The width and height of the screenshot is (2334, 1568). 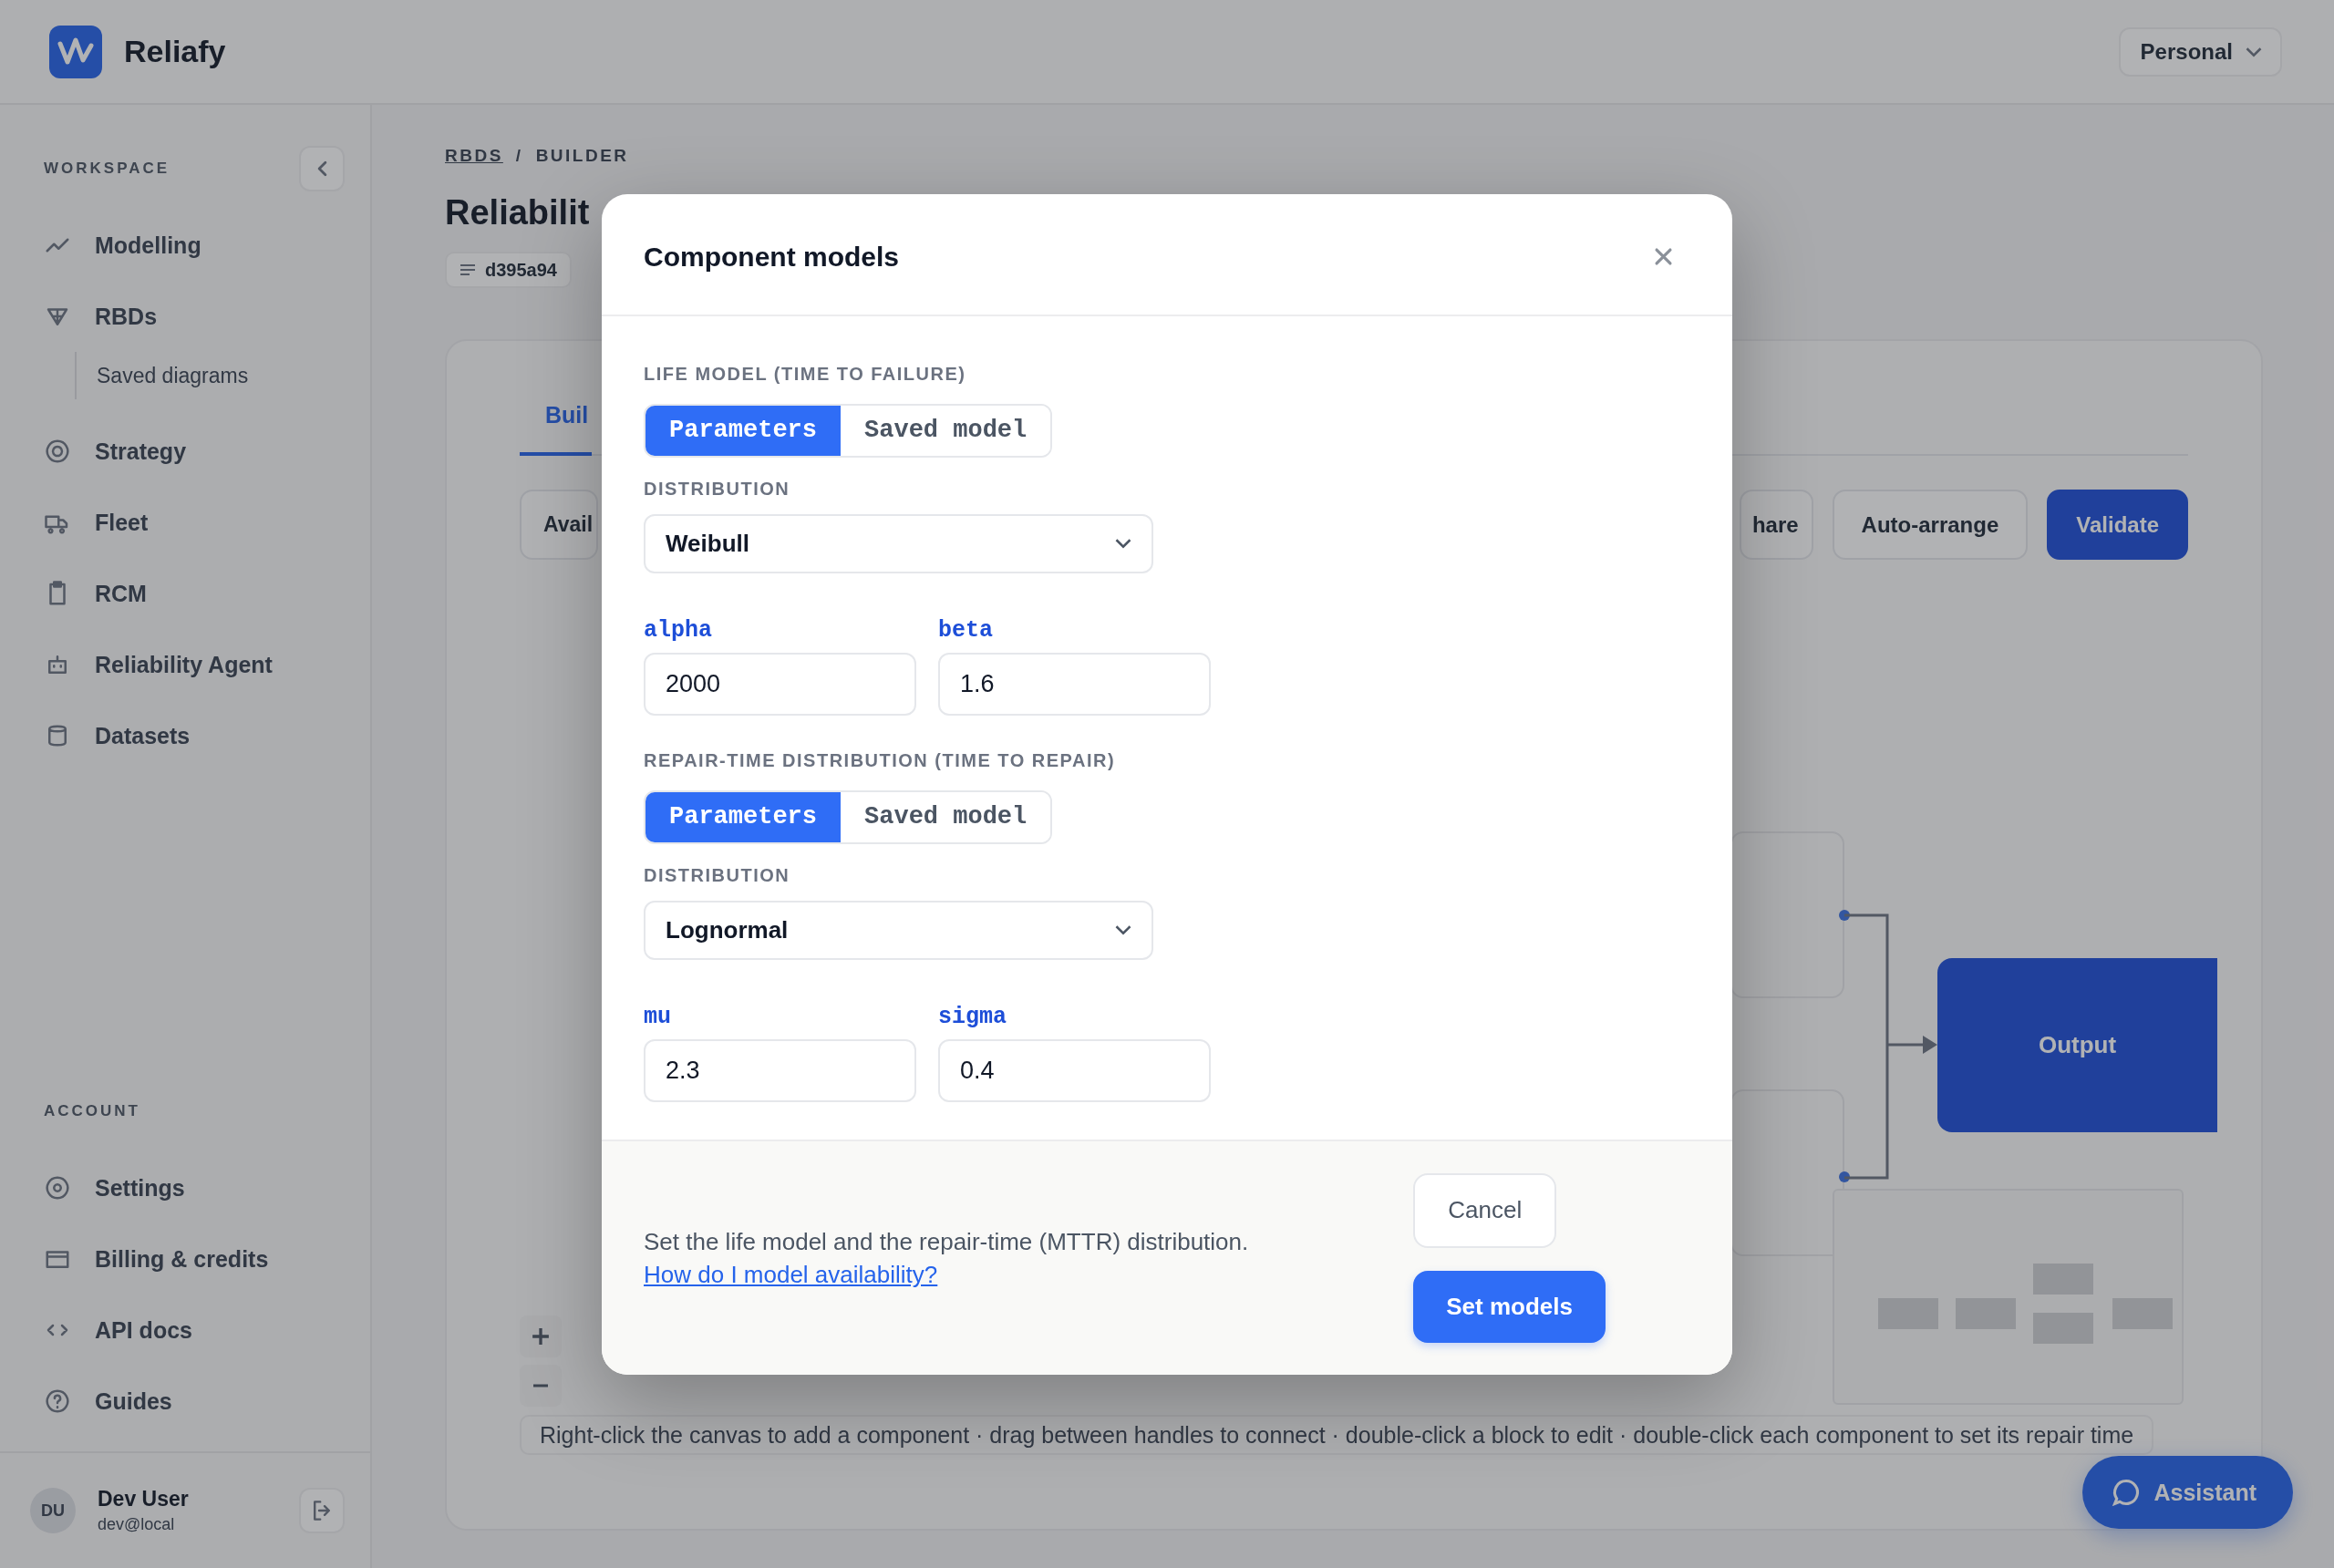 I want to click on section-label: ACCOUNT, so click(x=92, y=1111).